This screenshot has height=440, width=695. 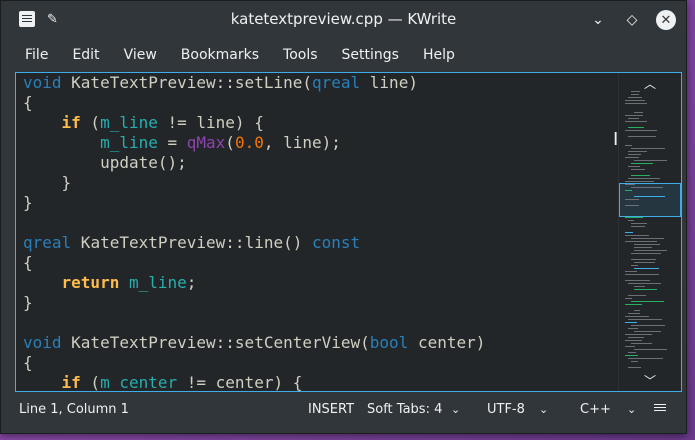 What do you see at coordinates (343, 19) in the screenshot?
I see `title-bar: ✎ katetextpreview.cpp — KWrite ⌄ ◇ ✕` at bounding box center [343, 19].